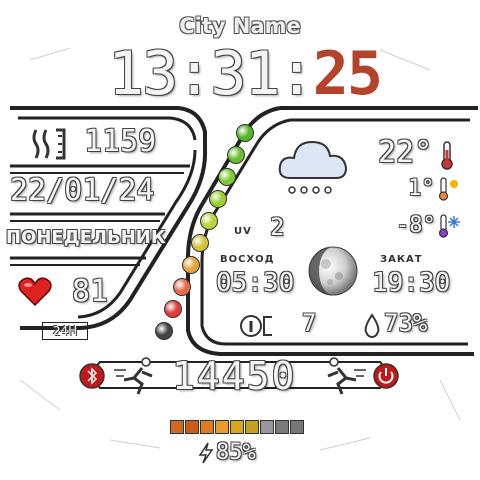  What do you see at coordinates (247, 259) in the screenshot?
I see `sunrise-label: ВОСХОД` at bounding box center [247, 259].